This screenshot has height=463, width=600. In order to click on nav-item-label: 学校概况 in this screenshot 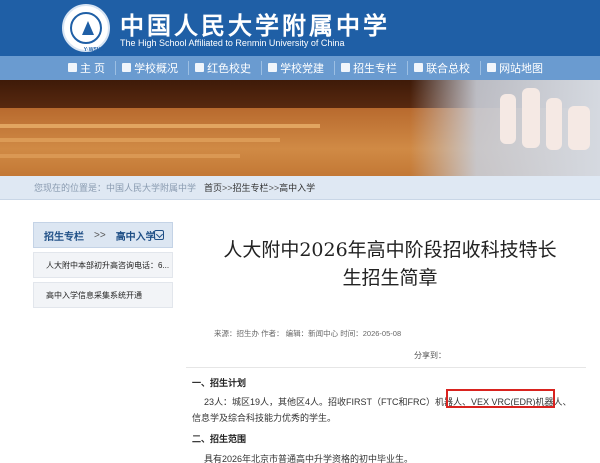, I will do `click(156, 69)`.